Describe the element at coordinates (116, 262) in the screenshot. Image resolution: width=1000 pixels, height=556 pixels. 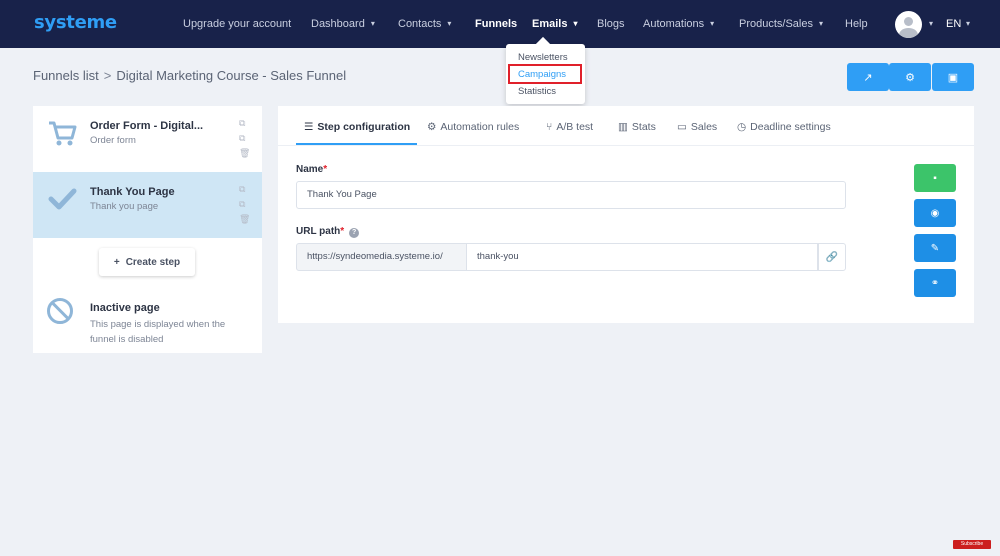
I see `plus-icon: +` at that location.